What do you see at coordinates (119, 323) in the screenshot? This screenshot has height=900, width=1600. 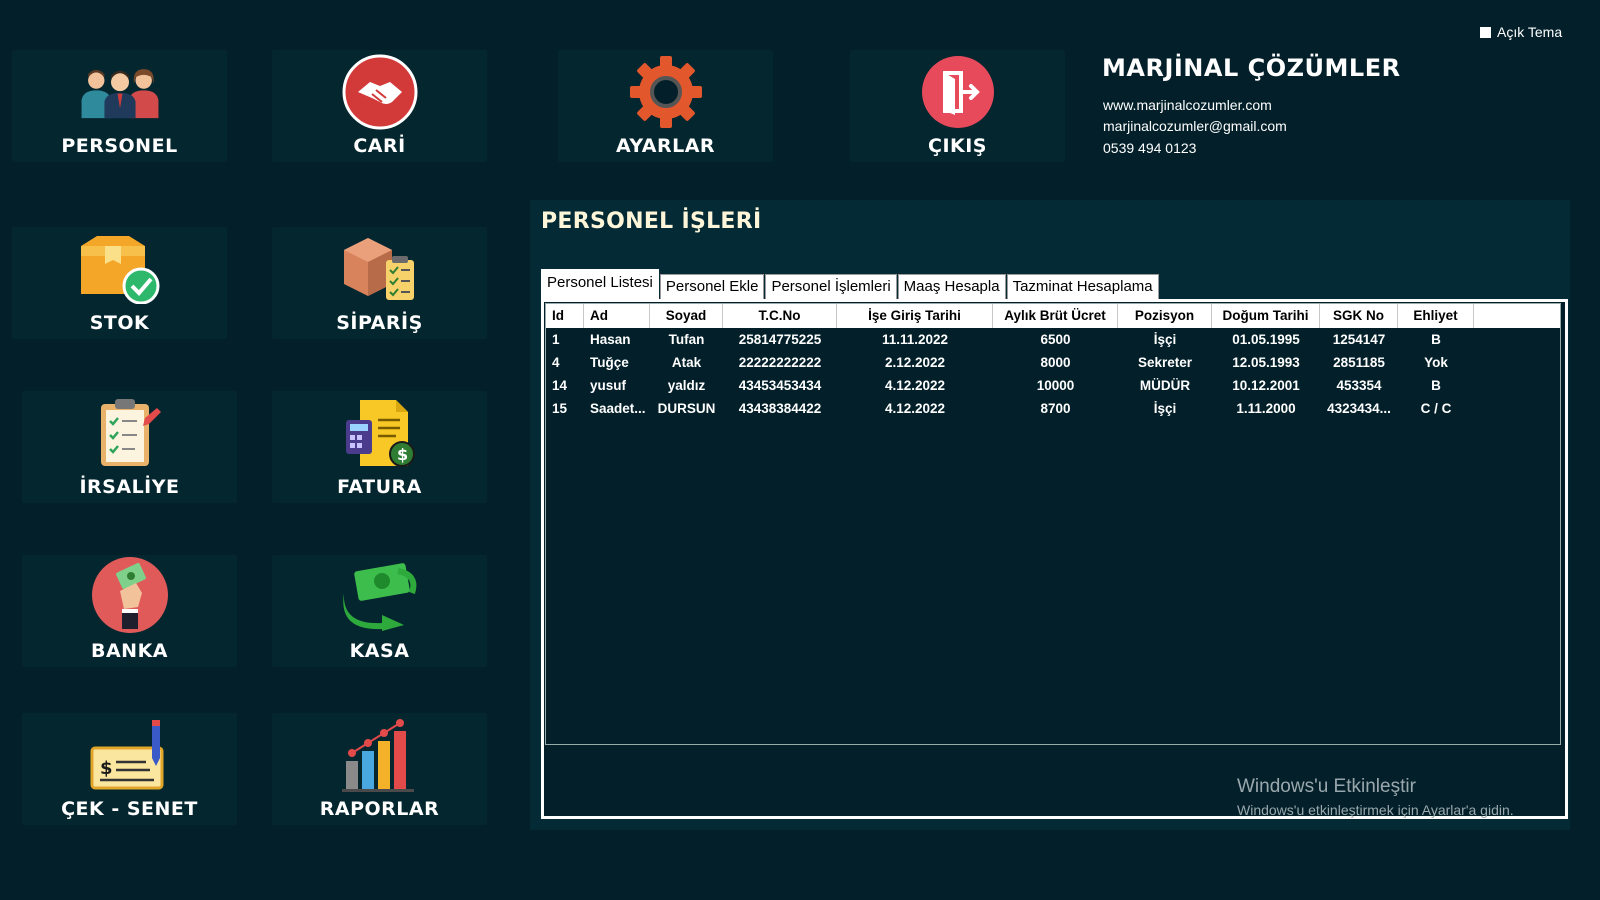 I see `menu-stok-label: STOK` at bounding box center [119, 323].